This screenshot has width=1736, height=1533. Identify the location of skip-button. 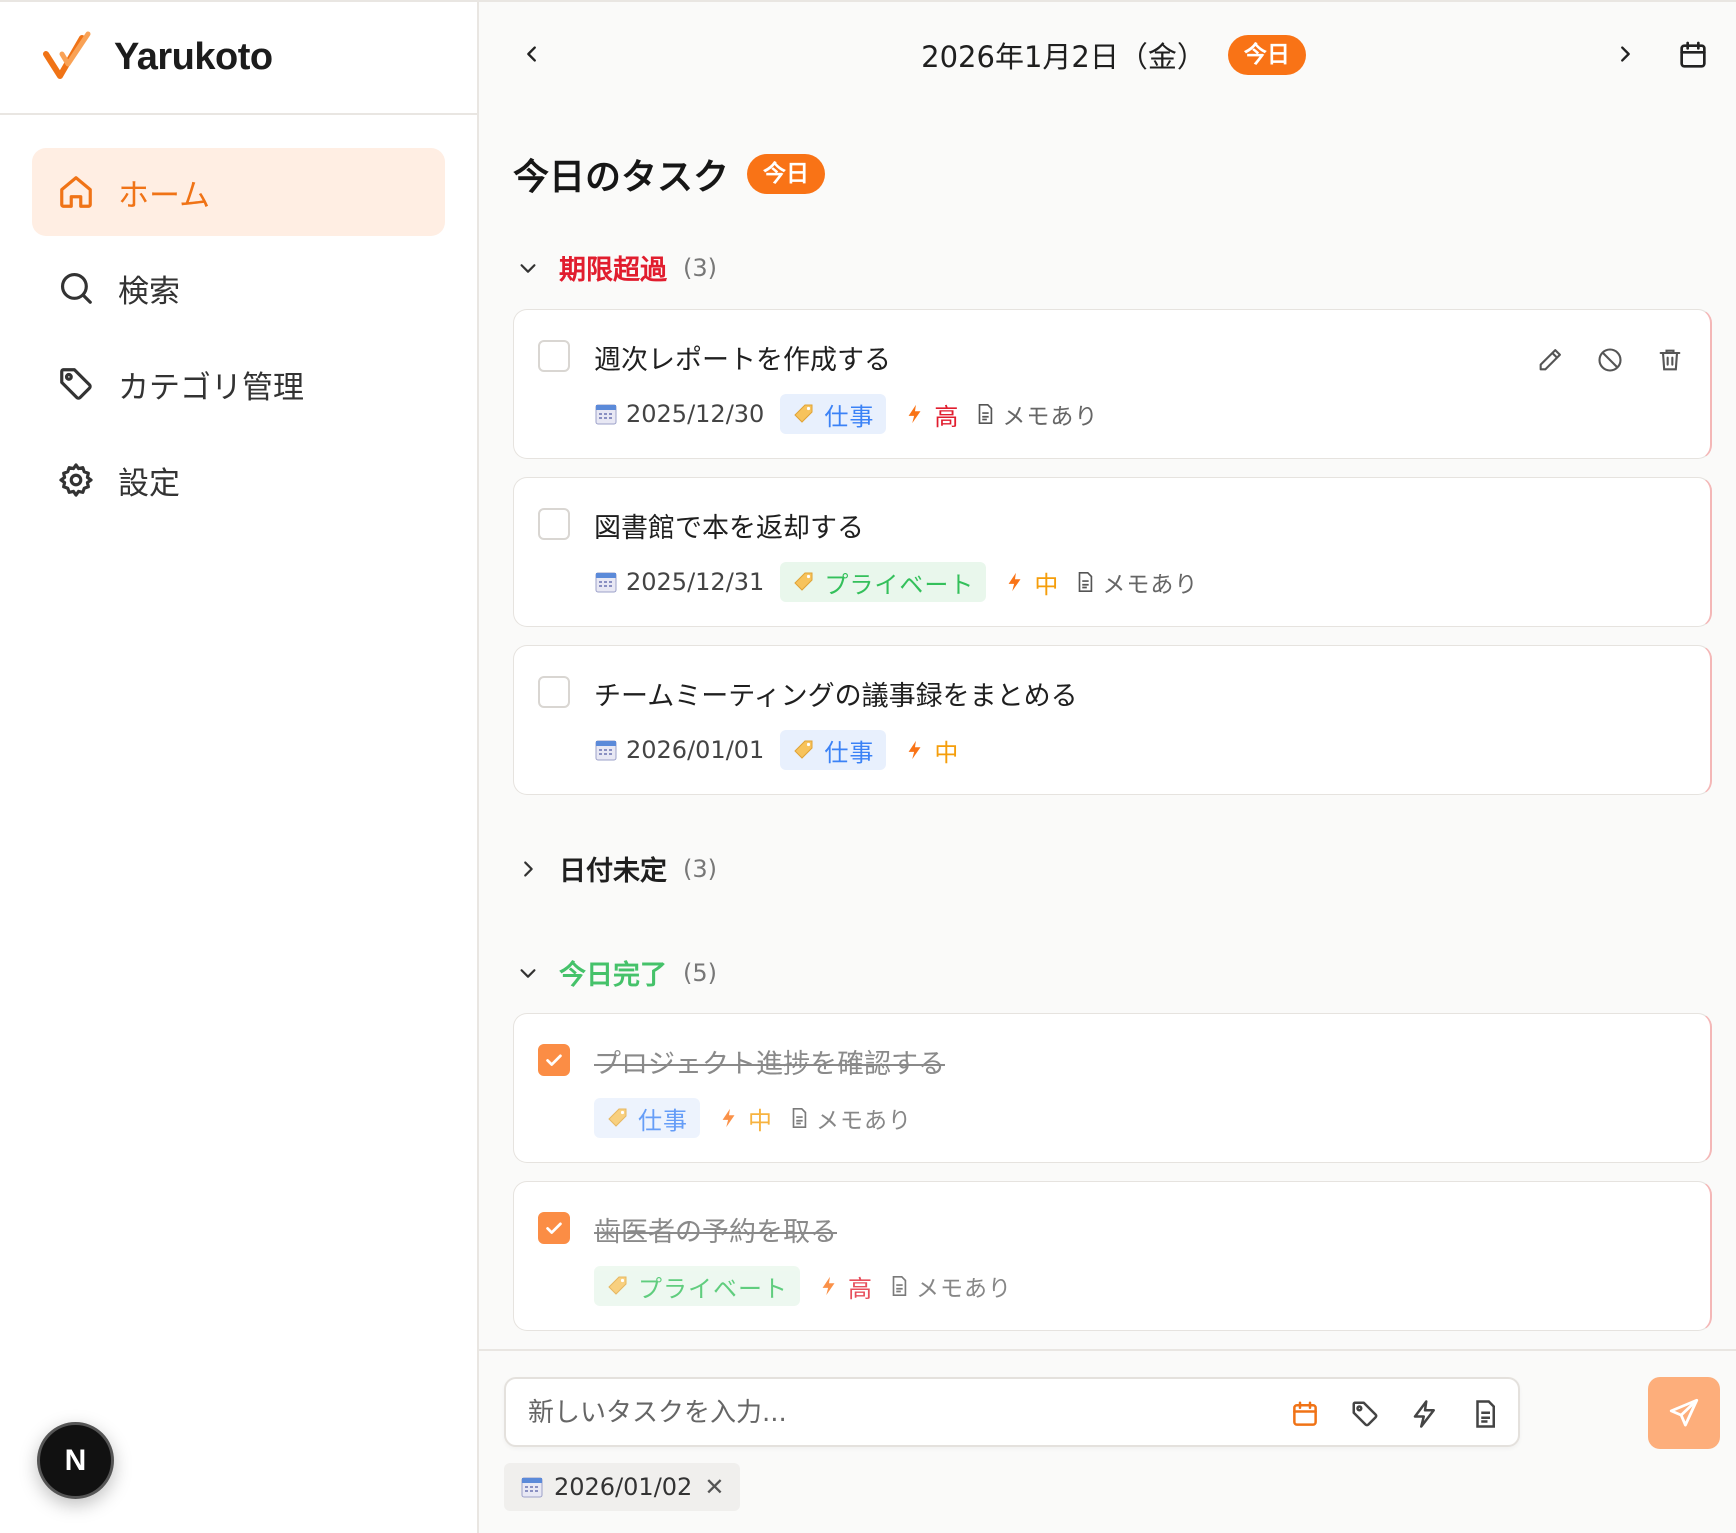
(1610, 360).